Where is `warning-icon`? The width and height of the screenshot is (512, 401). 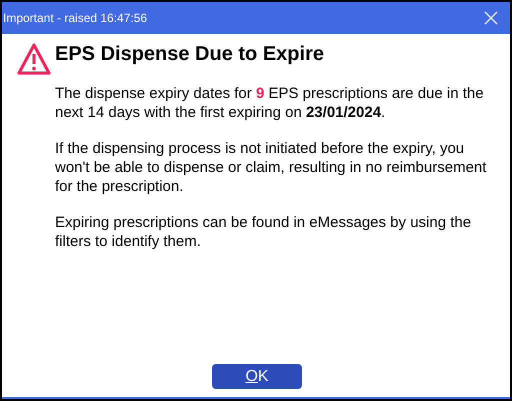
warning-icon is located at coordinates (34, 59).